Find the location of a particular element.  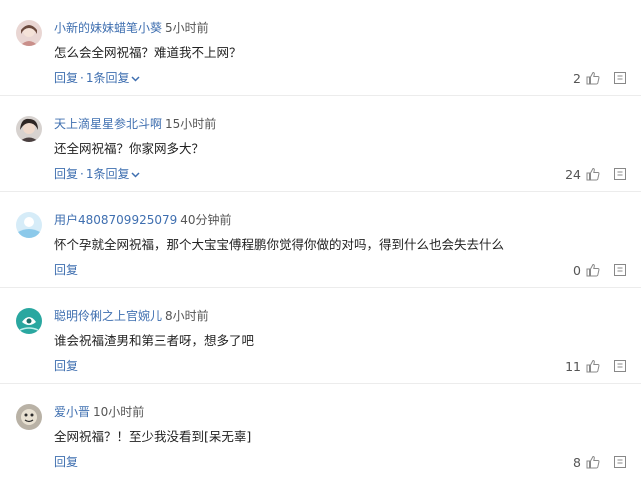

comment-right-actions: 0 is located at coordinates (600, 270).